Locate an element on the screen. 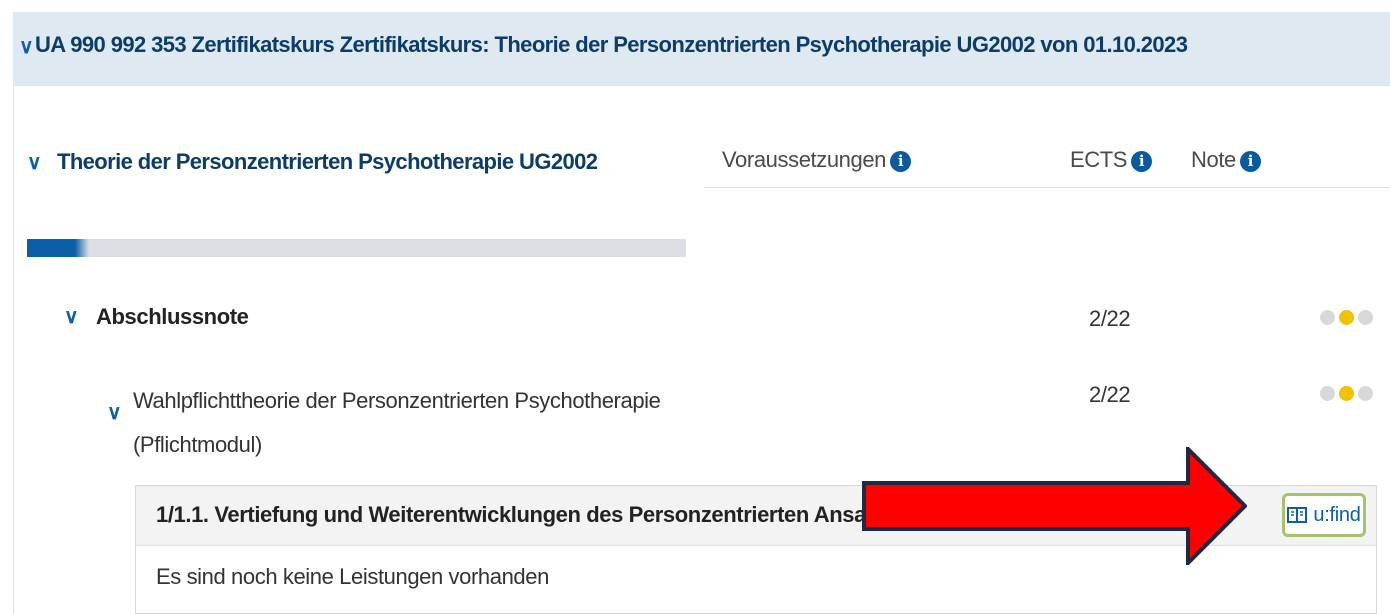 The image size is (1390, 614). column-header-ects: ECTS i is located at coordinates (1111, 160).